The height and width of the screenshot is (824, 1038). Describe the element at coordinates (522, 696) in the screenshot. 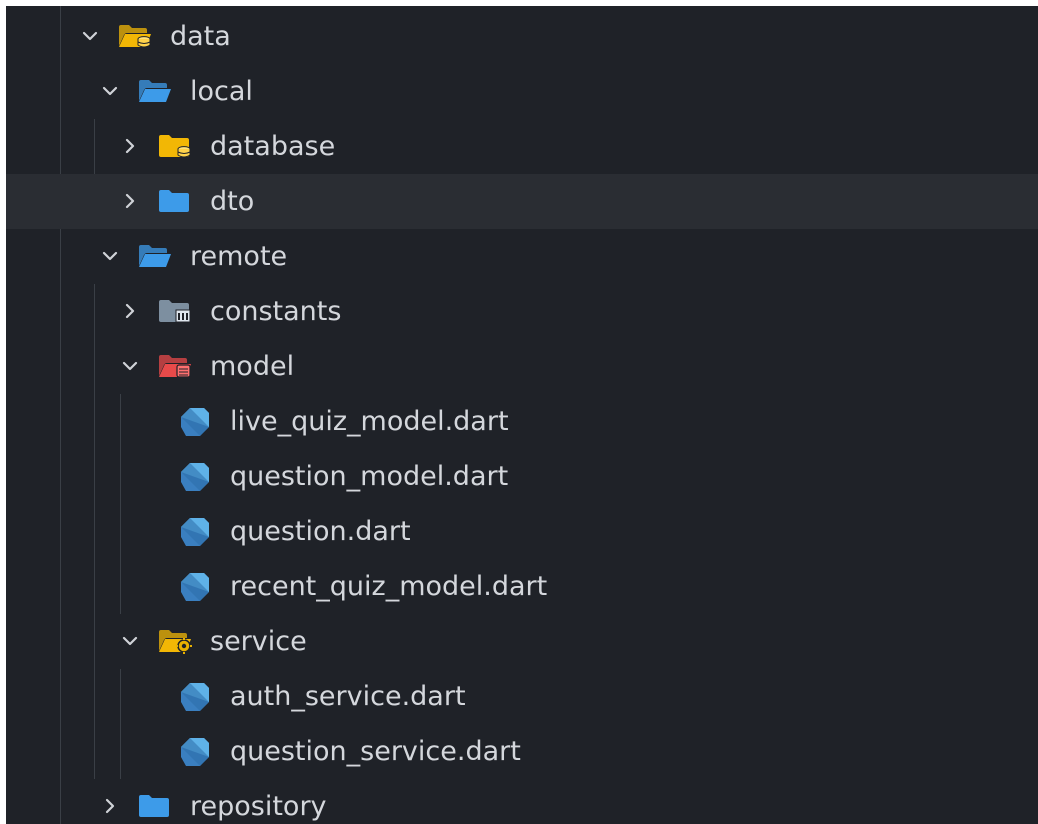

I see `tree-file-auth_service-dart: auth_service.dart` at that location.